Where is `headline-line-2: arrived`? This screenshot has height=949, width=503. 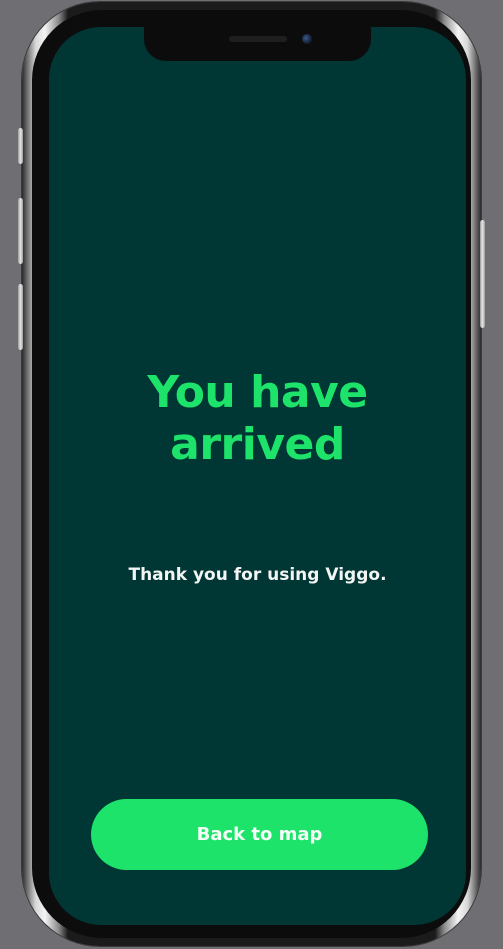
headline-line-2: arrived is located at coordinates (257, 444).